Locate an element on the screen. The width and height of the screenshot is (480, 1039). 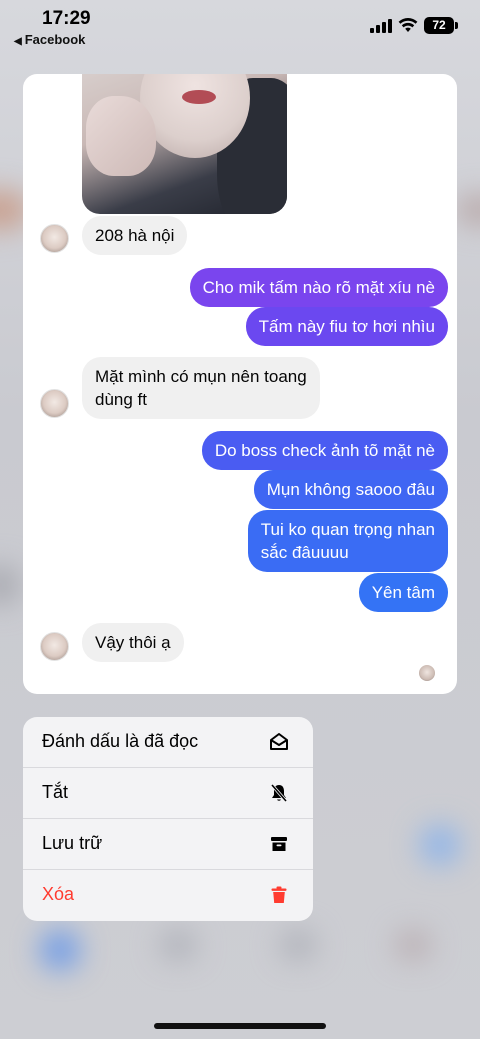
menu-item-mark-as-read: Đánh dấu là đã đọc is located at coordinates (168, 742).